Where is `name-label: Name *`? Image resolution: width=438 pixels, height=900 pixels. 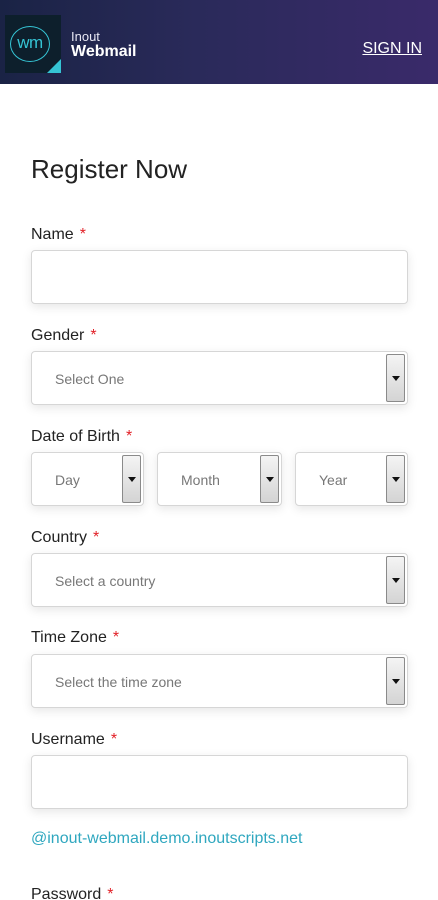 name-label: Name * is located at coordinates (58, 235).